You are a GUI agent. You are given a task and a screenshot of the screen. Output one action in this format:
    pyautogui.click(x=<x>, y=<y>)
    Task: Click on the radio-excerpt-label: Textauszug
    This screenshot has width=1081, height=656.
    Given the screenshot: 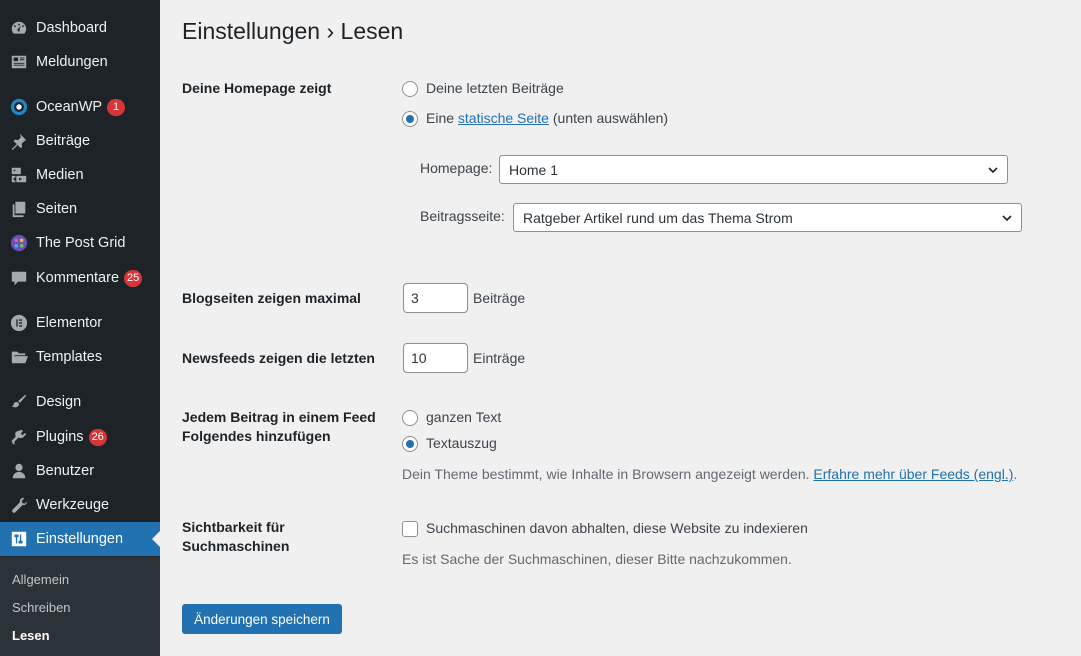 What is the action you would take?
    pyautogui.click(x=461, y=443)
    